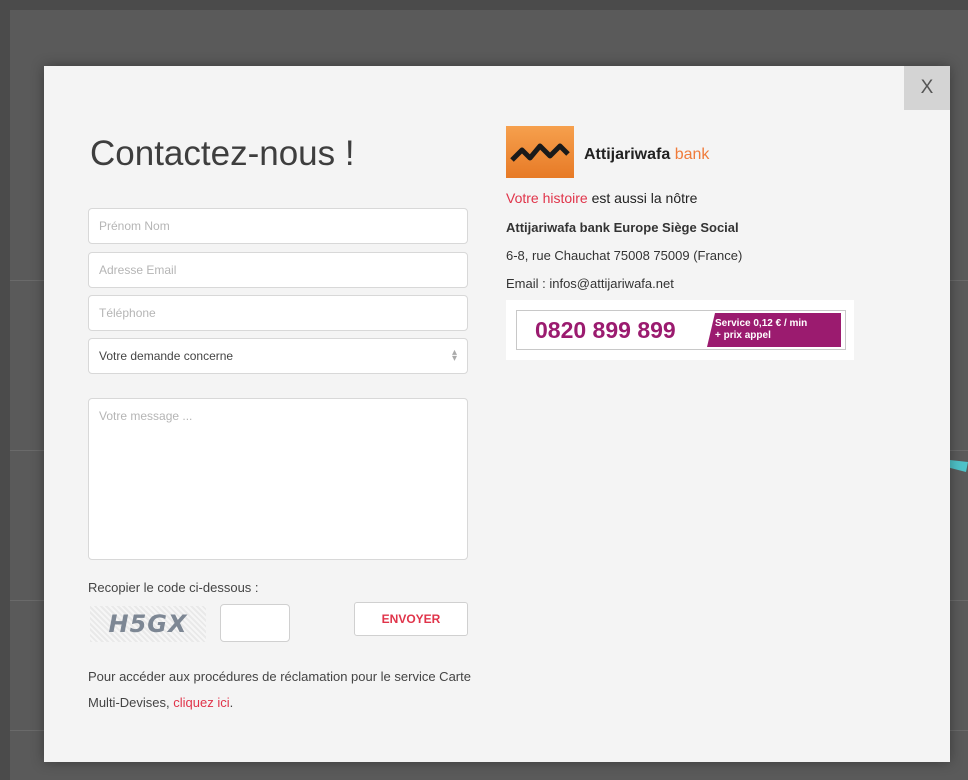 This screenshot has height=780, width=968. I want to click on captcha-code: H5GX, so click(148, 624).